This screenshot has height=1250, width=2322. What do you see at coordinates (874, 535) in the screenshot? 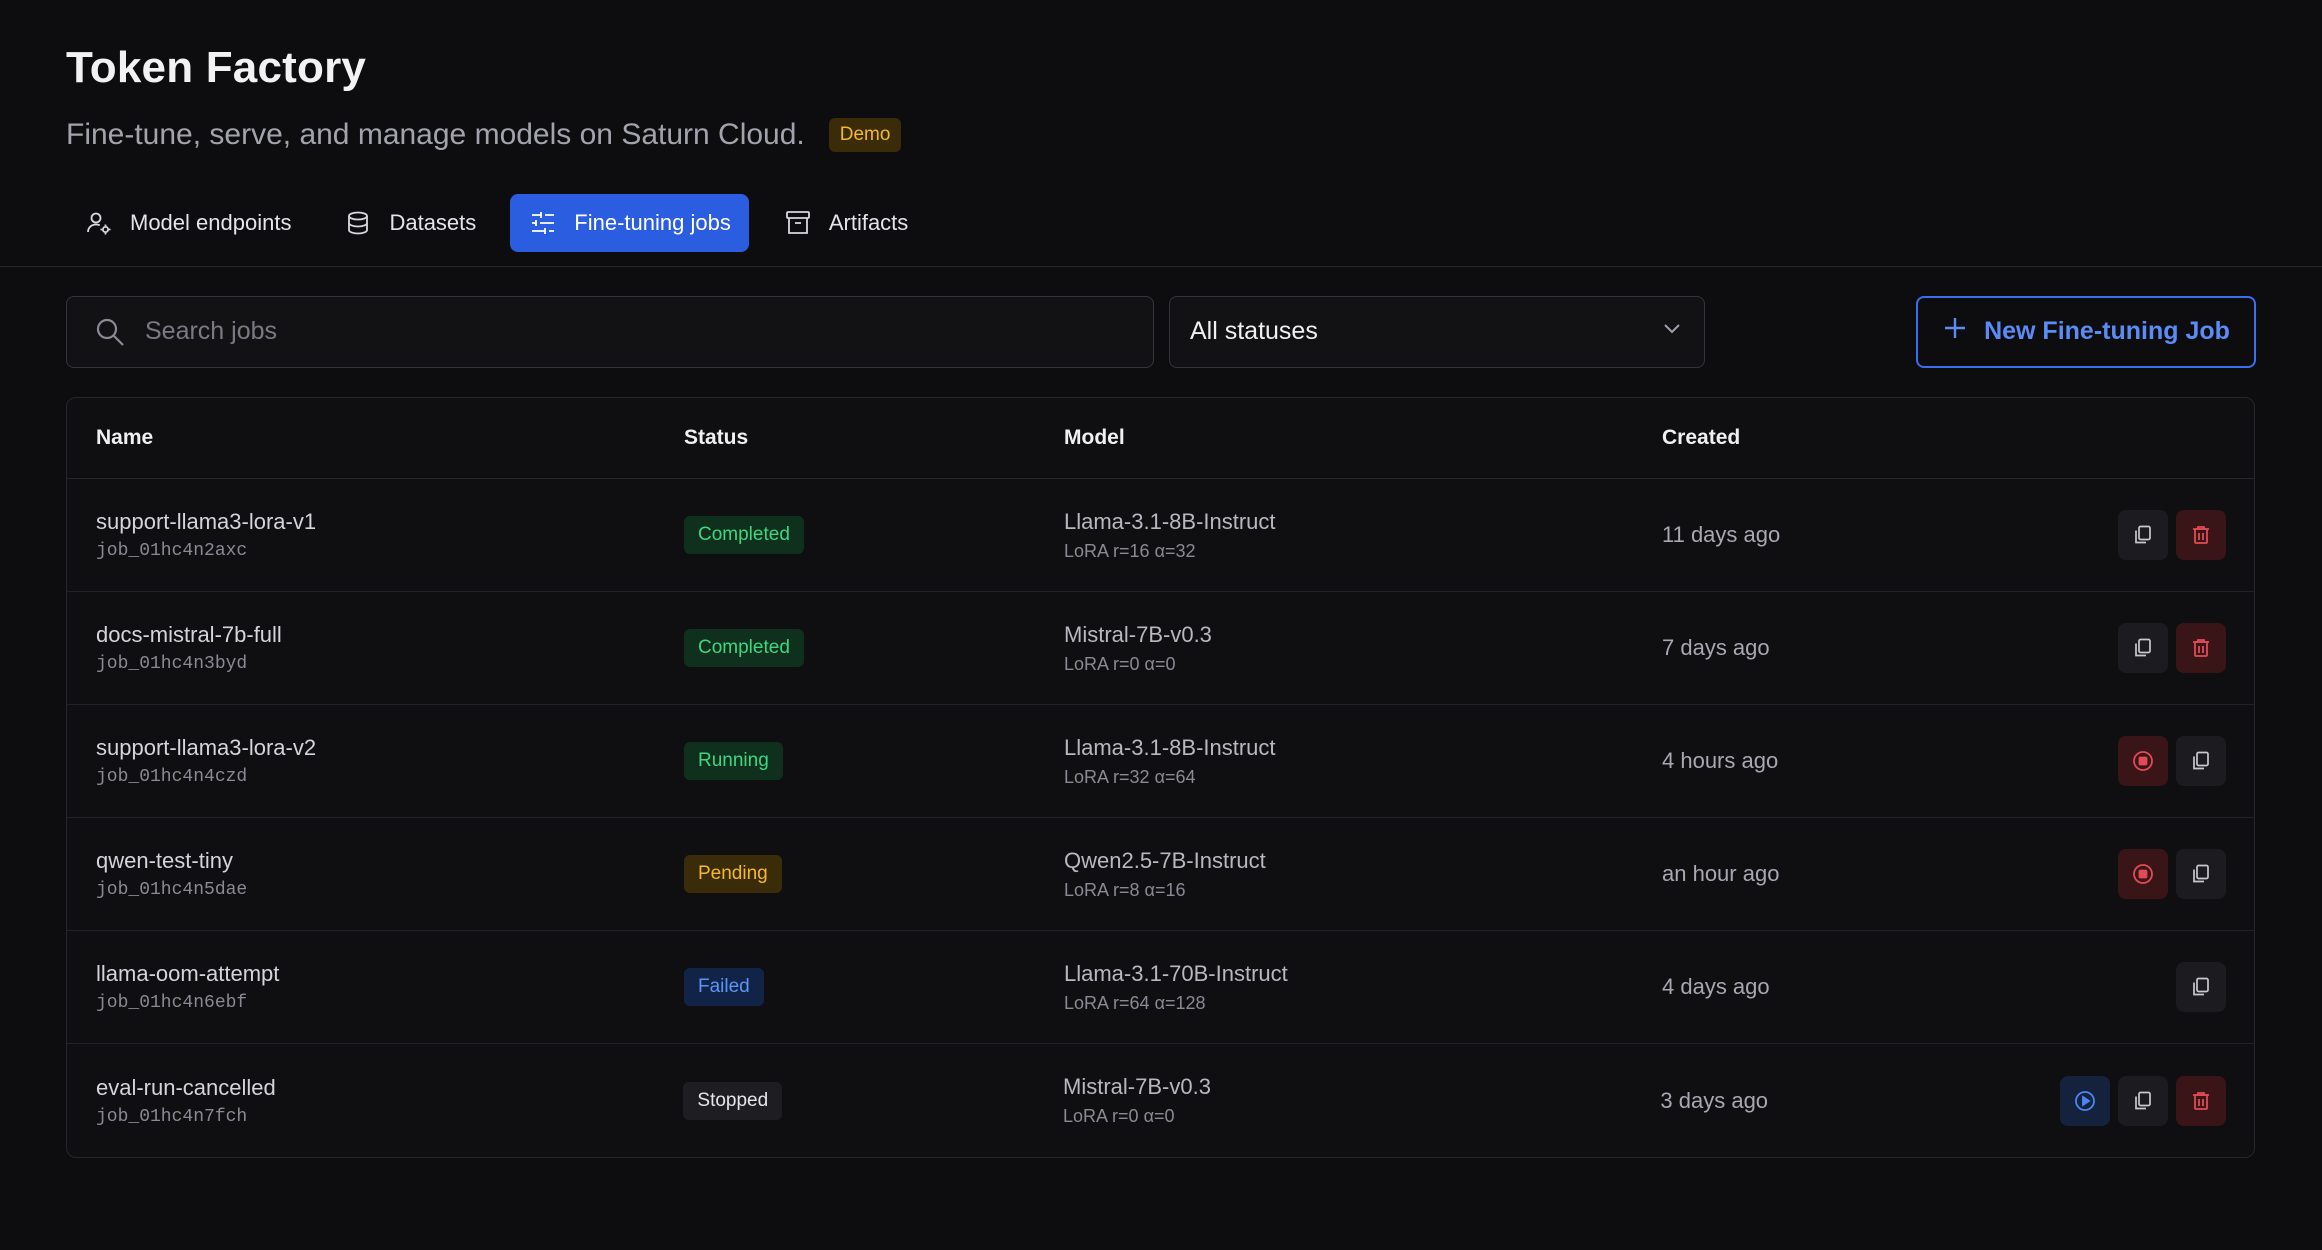
I see `status-cell: Completed` at bounding box center [874, 535].